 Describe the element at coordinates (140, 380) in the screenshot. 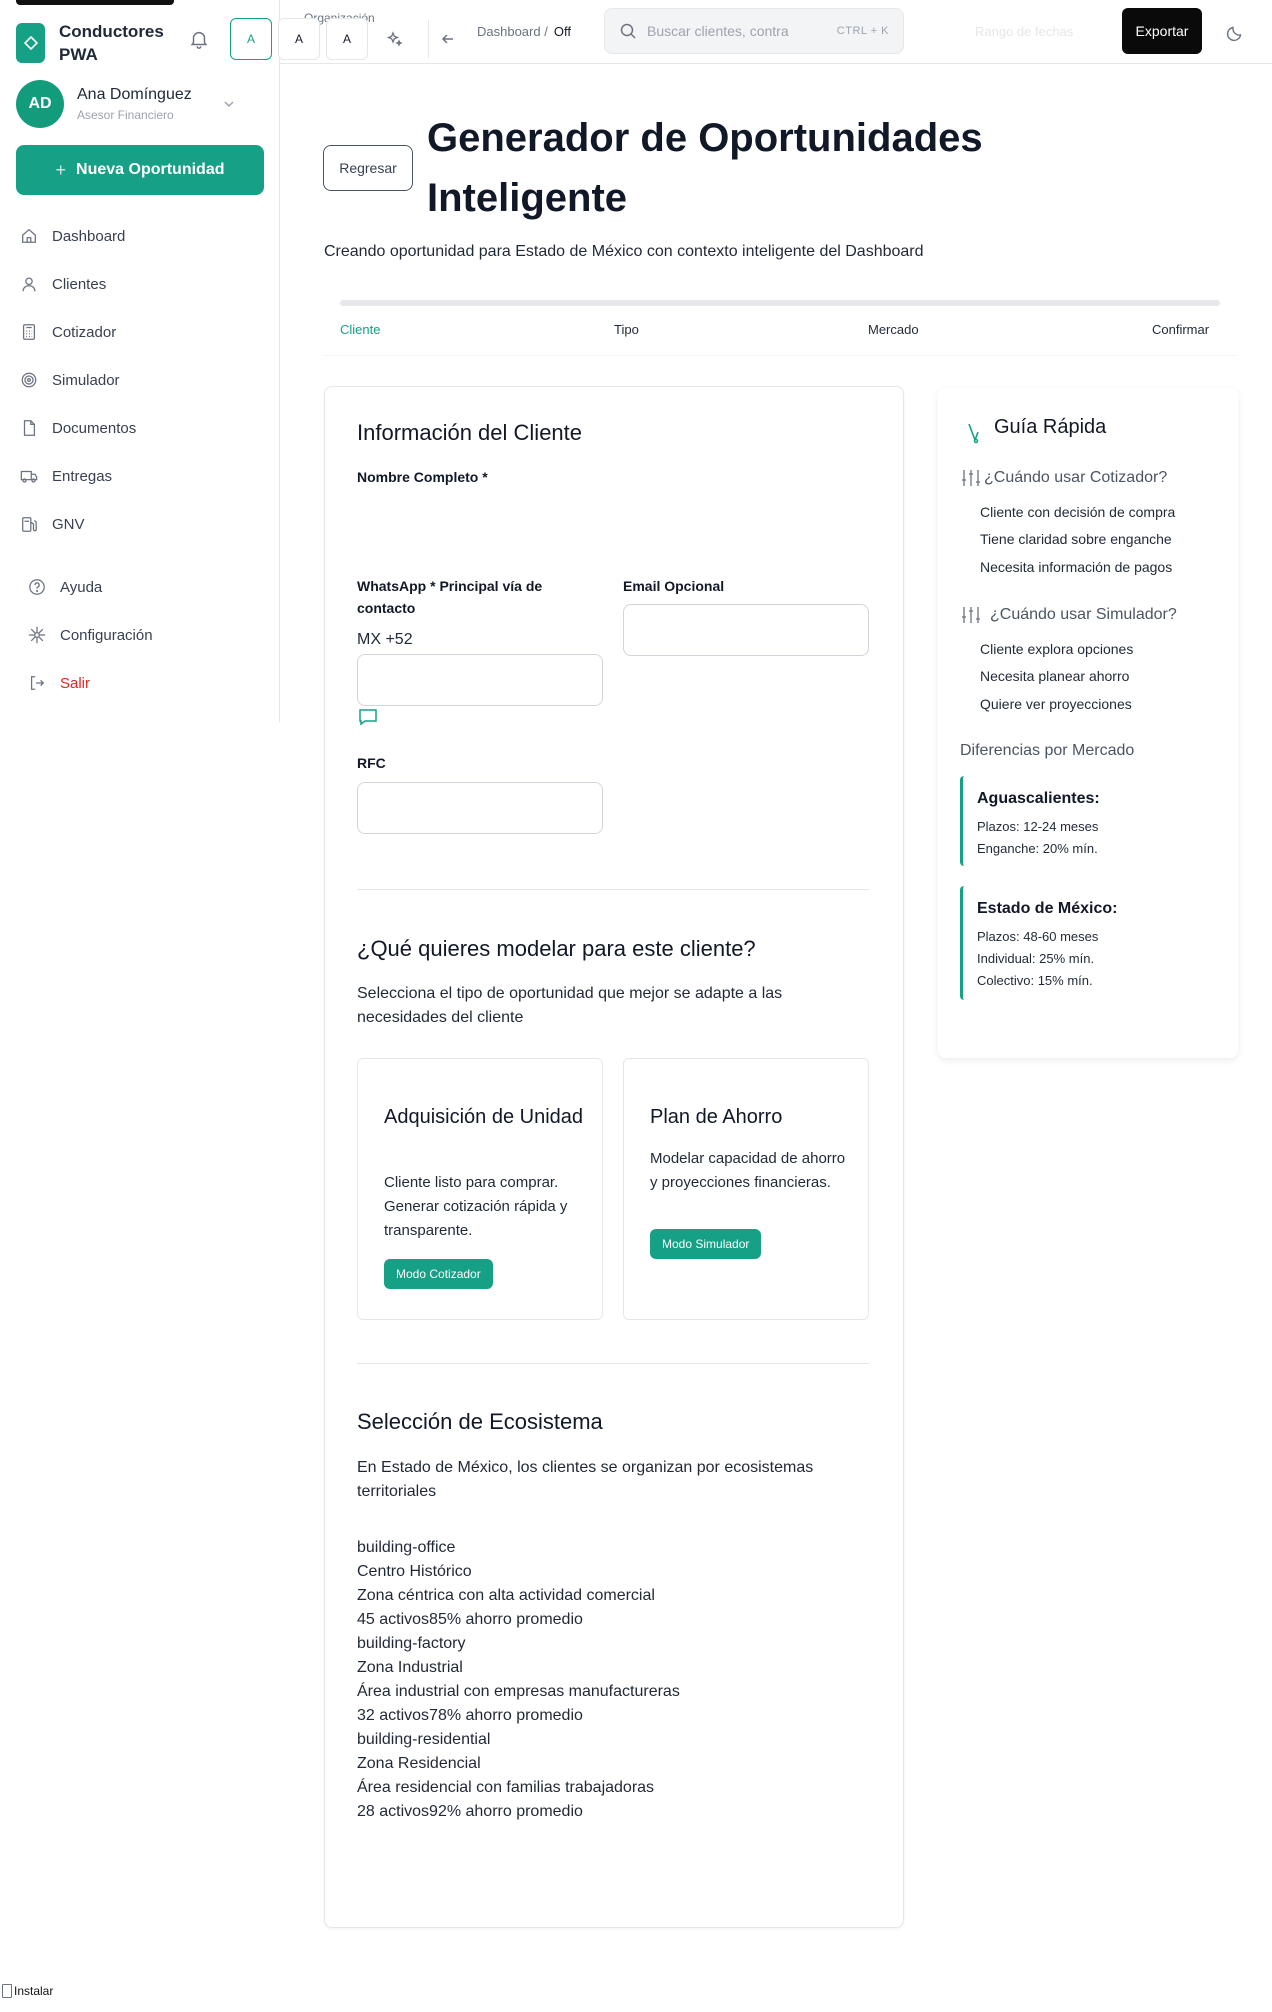

I see `sidebar-item-simulador: Simulador` at that location.